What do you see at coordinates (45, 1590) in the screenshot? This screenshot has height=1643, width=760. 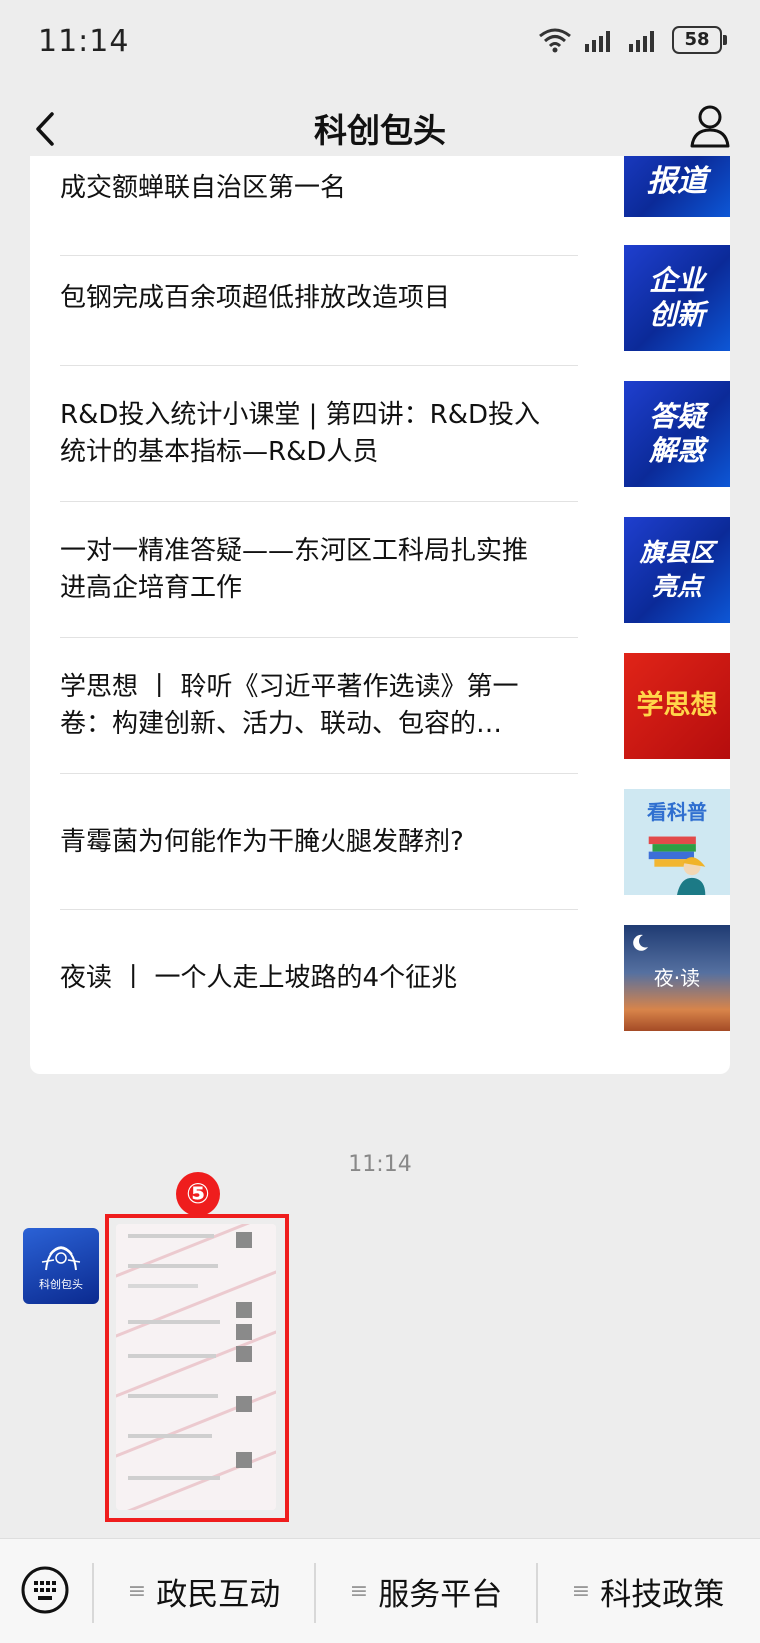 I see `keyboard-icon` at bounding box center [45, 1590].